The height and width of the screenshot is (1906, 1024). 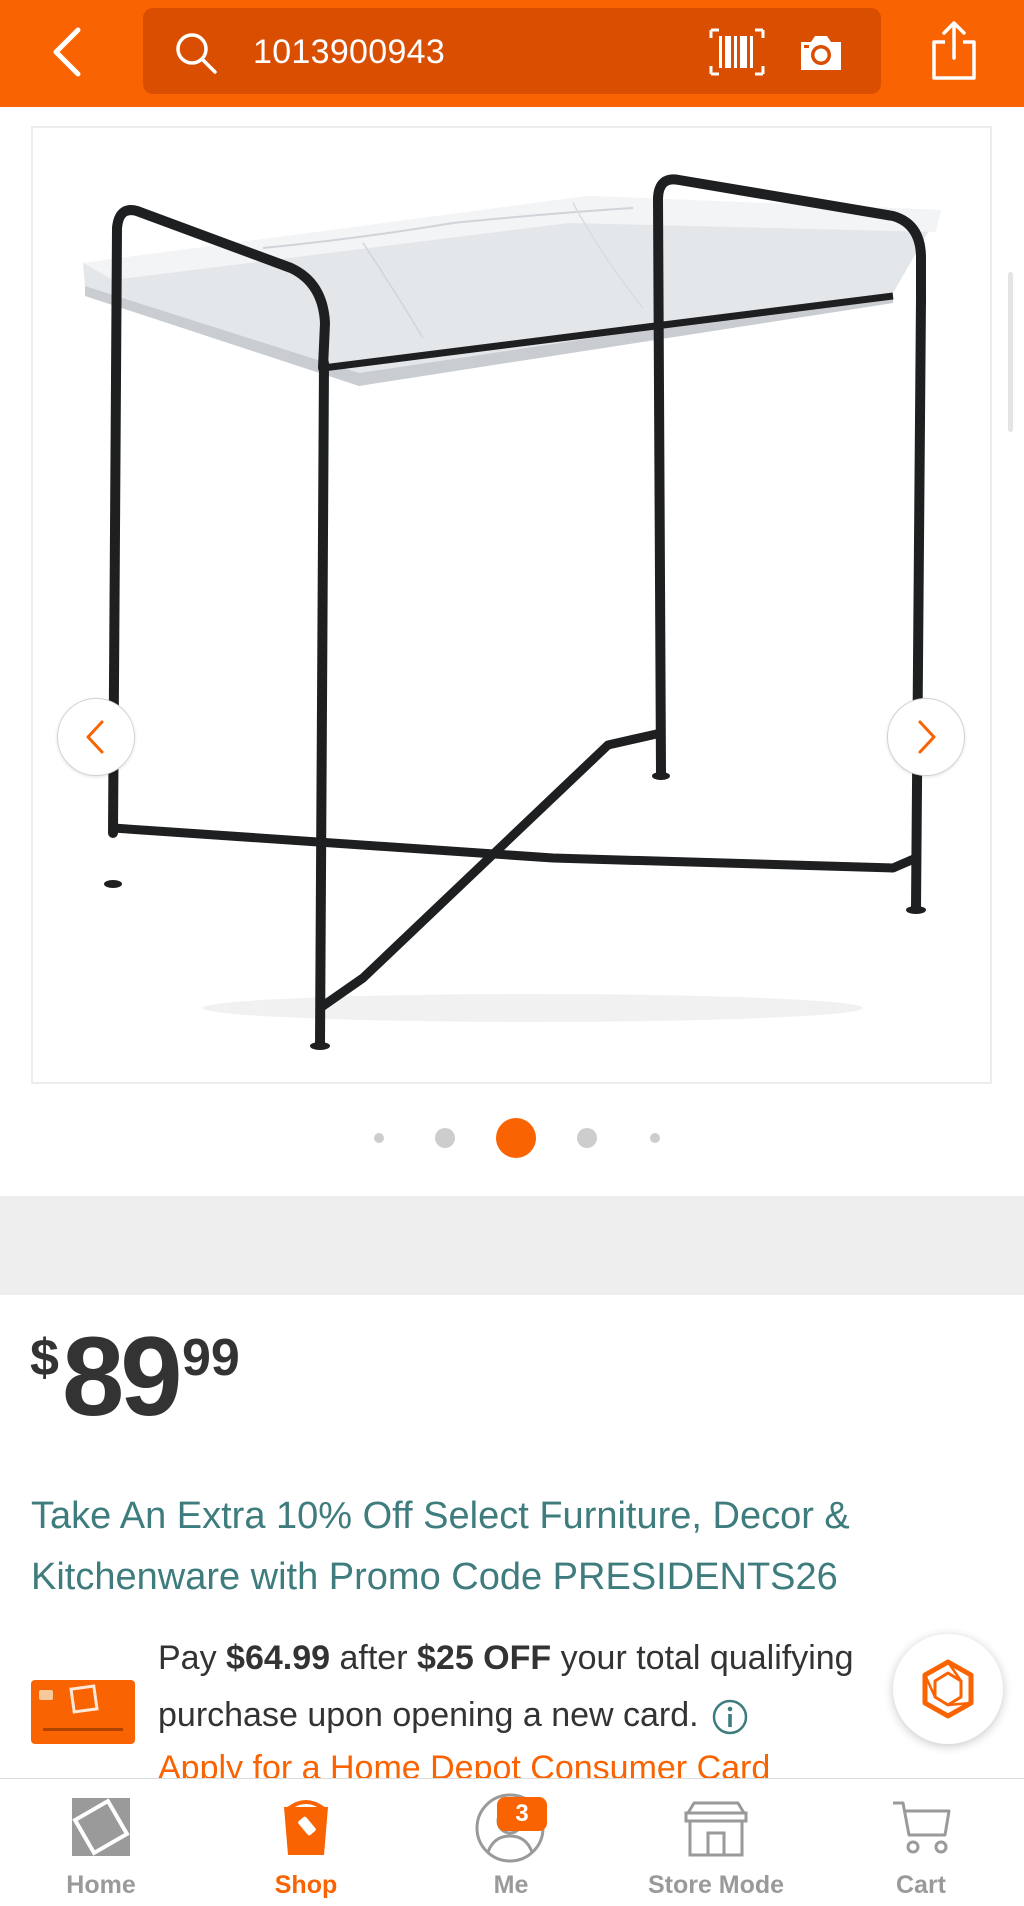 What do you see at coordinates (196, 53) in the screenshot?
I see `search-icon` at bounding box center [196, 53].